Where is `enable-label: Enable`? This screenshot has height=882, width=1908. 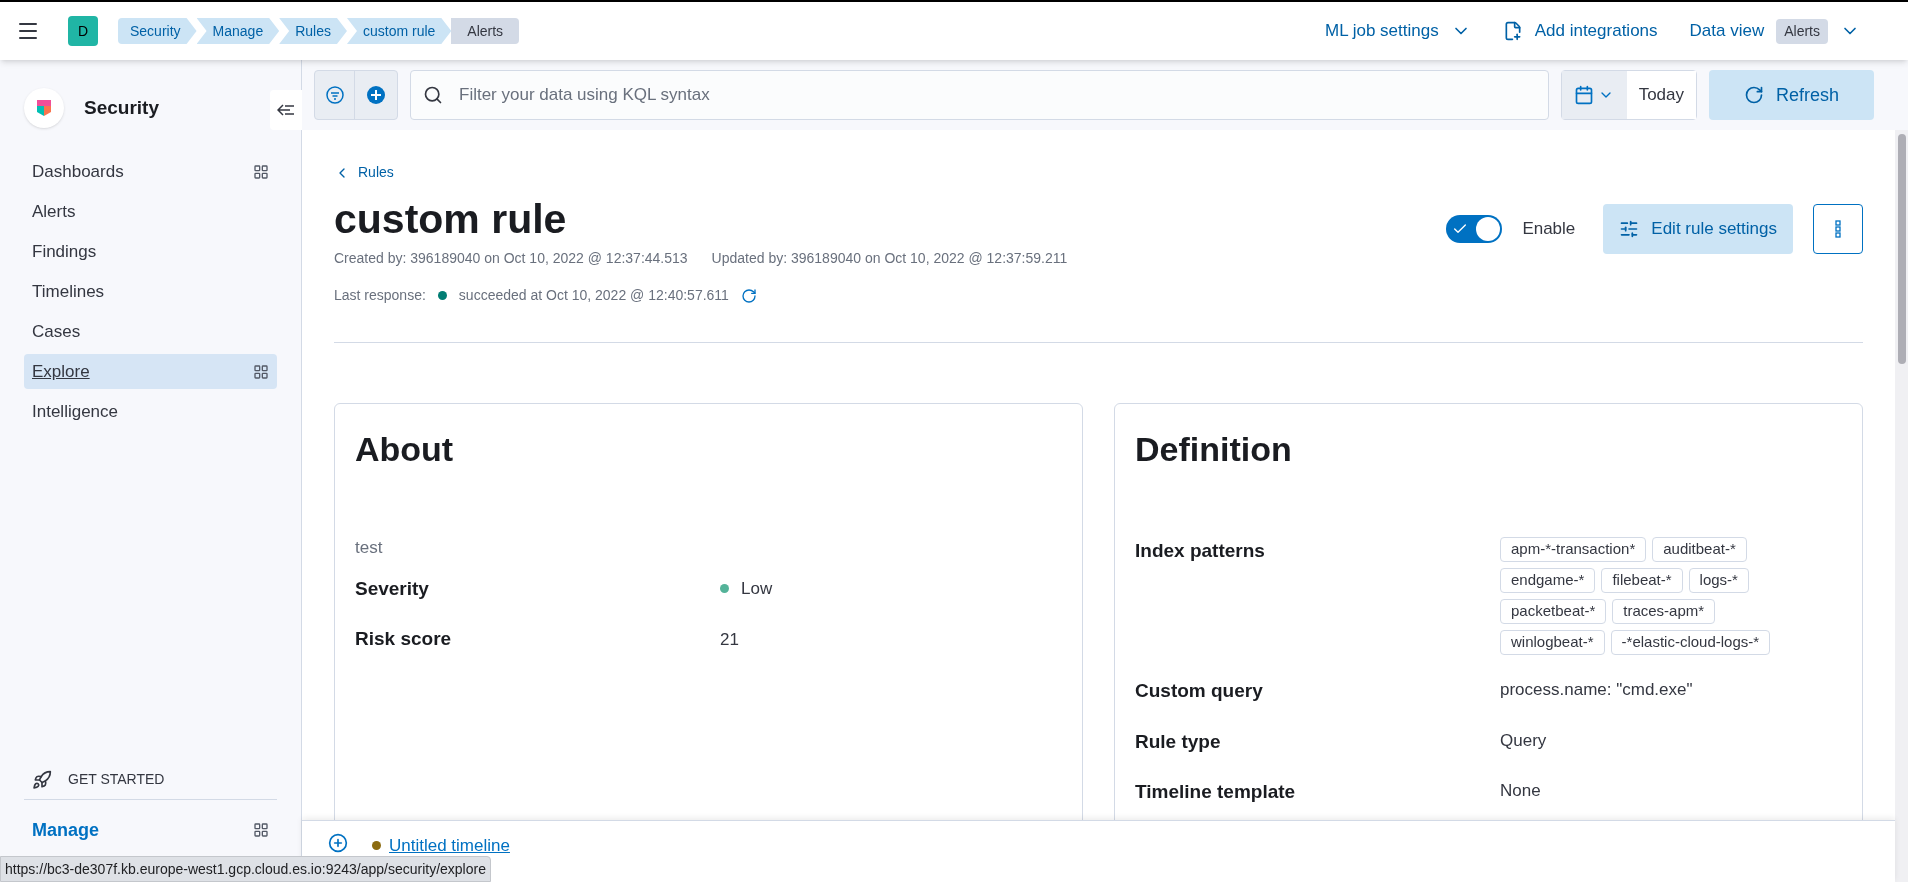
enable-label: Enable is located at coordinates (1549, 229).